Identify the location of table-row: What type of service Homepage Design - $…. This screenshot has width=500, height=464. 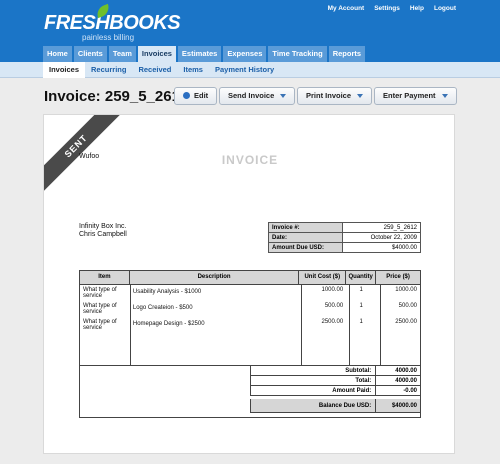
(250, 325).